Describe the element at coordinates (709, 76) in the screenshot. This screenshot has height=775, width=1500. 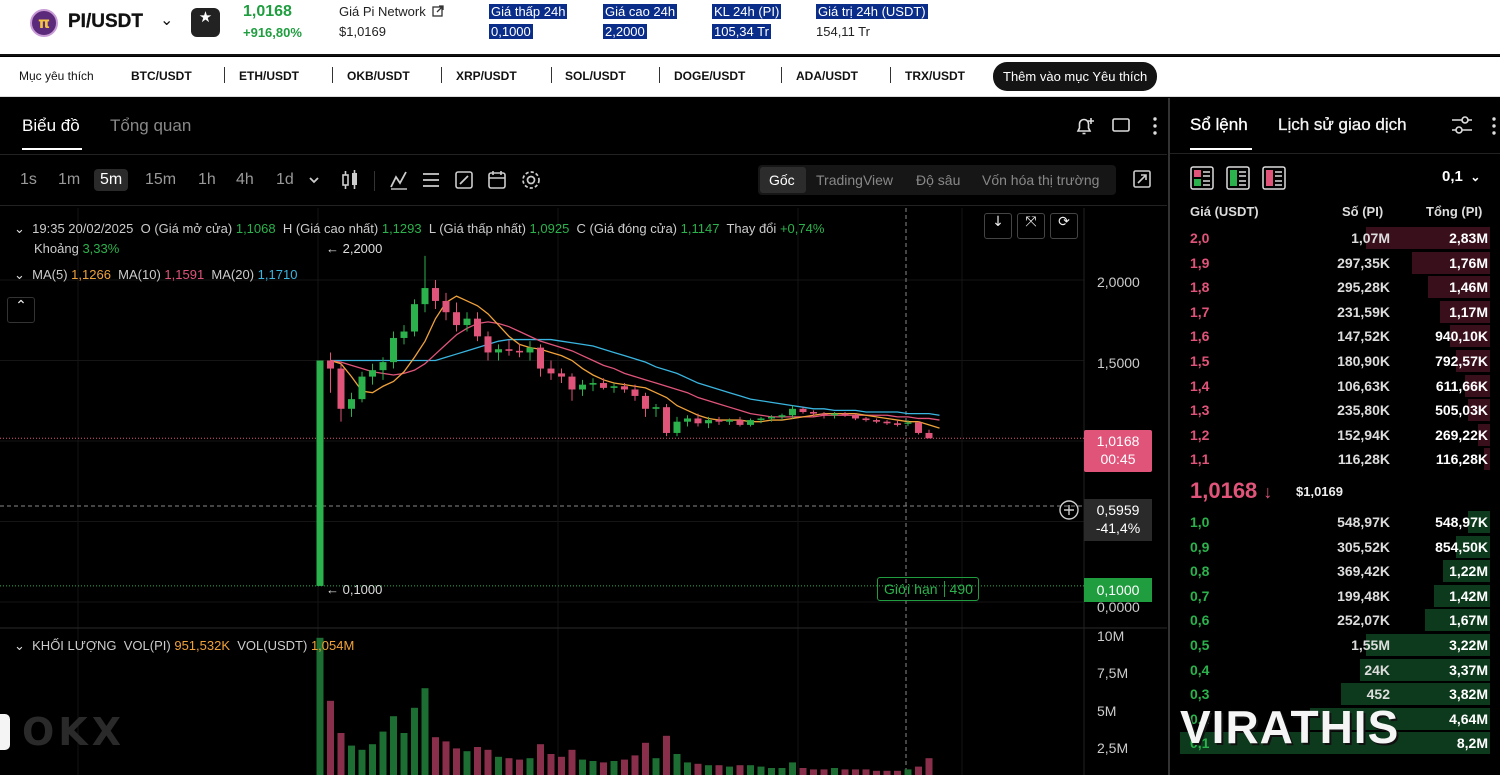
I see `favorite-pair-doge: DOGE/USDT` at that location.